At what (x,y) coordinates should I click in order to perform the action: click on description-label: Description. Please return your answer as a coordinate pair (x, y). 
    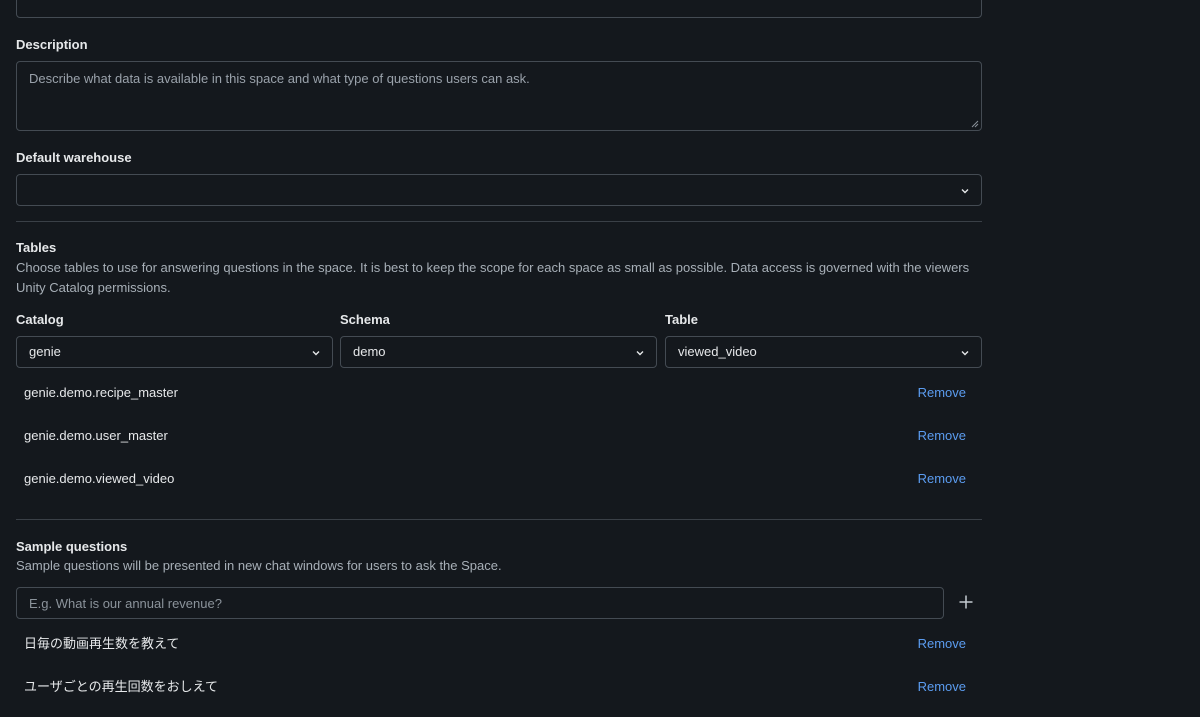
    Looking at the image, I should click on (52, 44).